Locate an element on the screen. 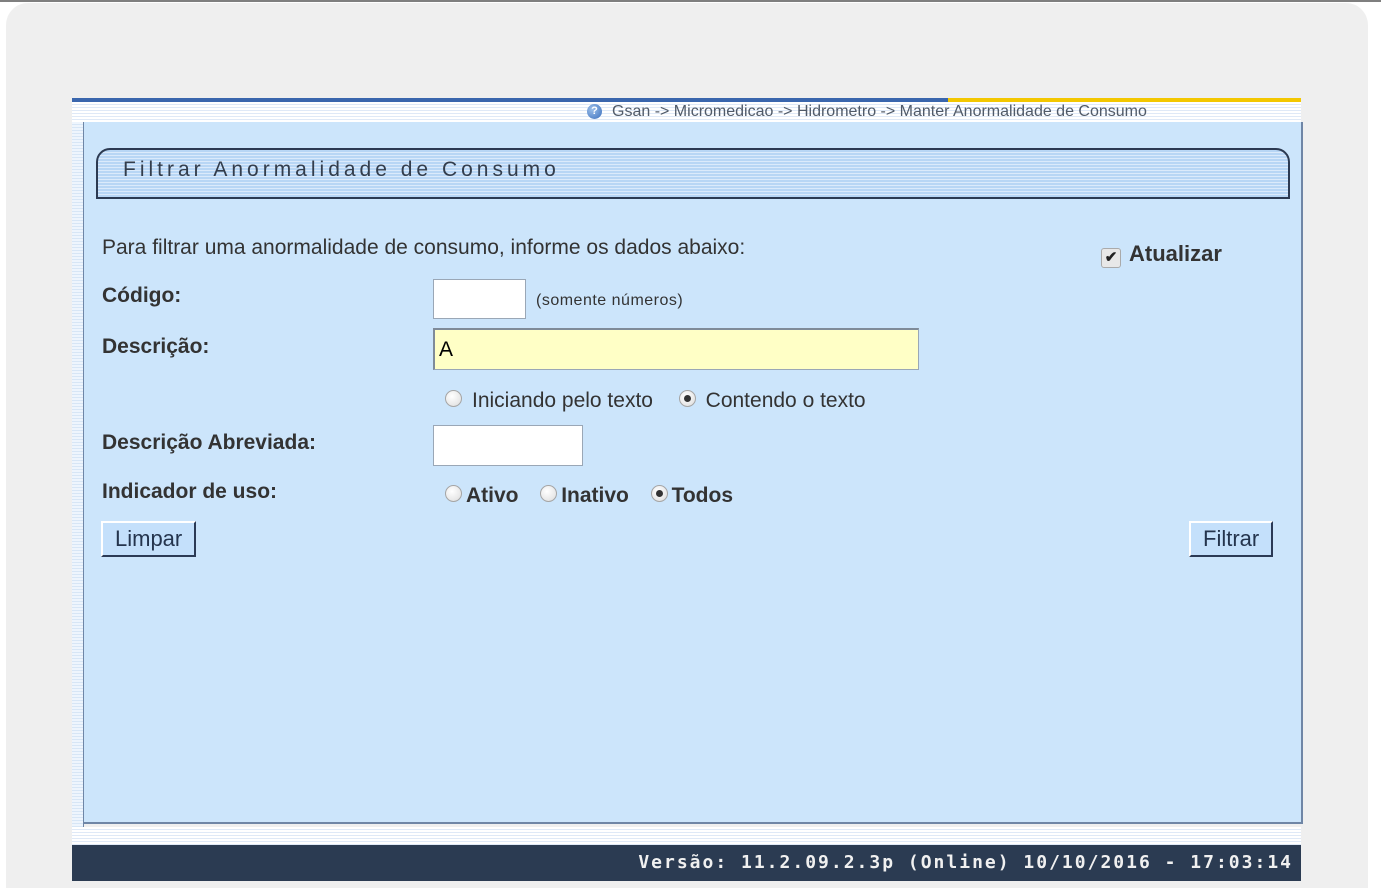 Image resolution: width=1381 pixels, height=888 pixels. atualizar-checkbox: ✔ Atualizar is located at coordinates (1161, 254).